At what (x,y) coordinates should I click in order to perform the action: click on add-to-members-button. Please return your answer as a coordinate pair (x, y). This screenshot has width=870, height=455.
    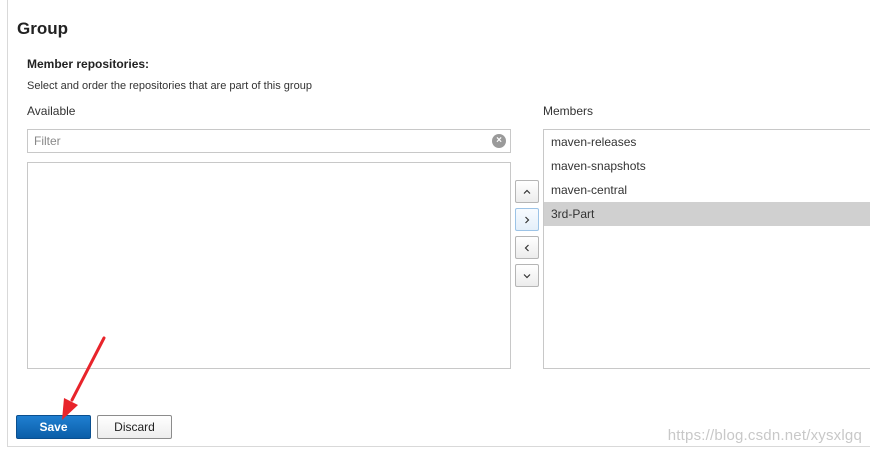
    Looking at the image, I should click on (527, 219).